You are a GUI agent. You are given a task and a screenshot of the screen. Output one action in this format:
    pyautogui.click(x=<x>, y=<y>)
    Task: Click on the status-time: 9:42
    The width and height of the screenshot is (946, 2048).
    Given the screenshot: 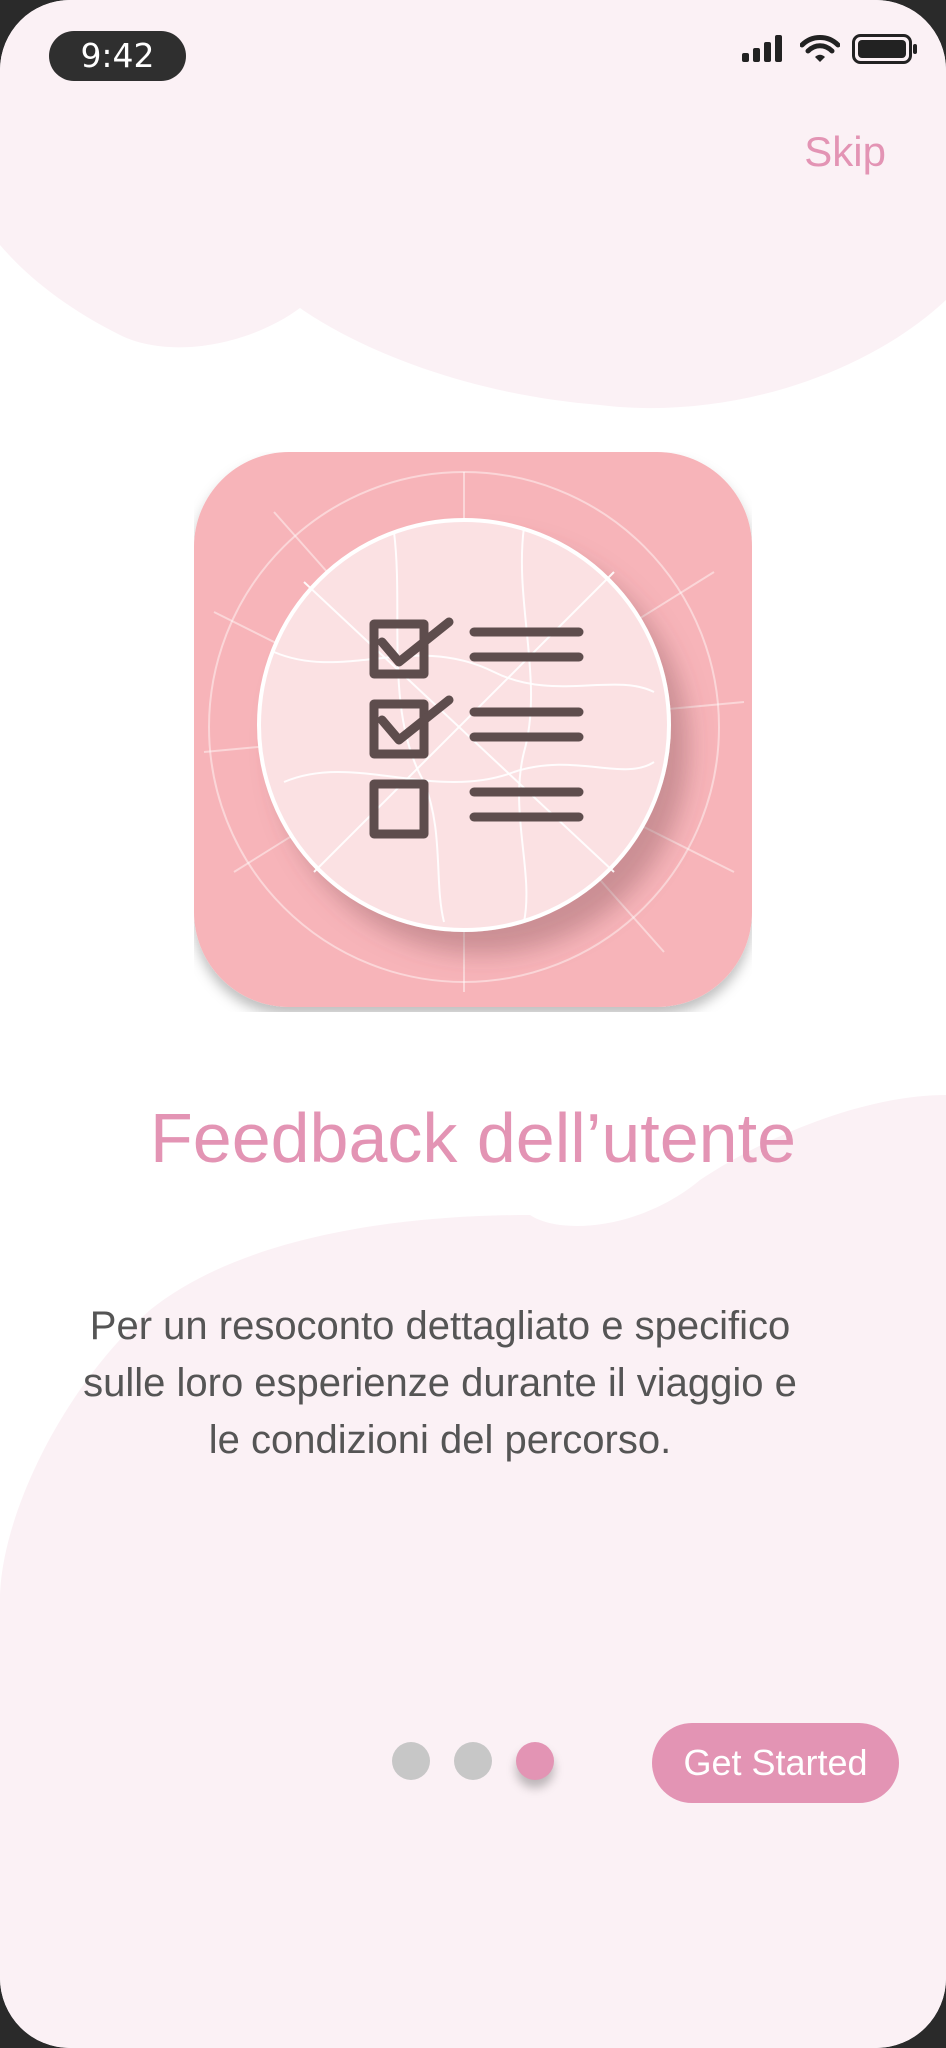 What is the action you would take?
    pyautogui.click(x=117, y=56)
    